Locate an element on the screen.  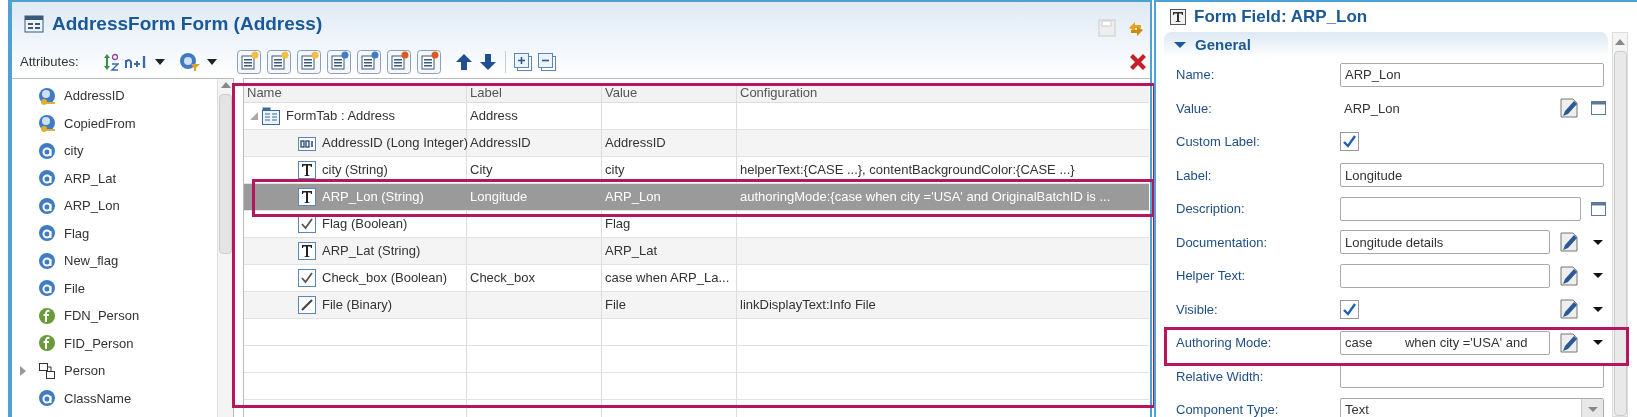
field-label: Description: is located at coordinates (1211, 209).